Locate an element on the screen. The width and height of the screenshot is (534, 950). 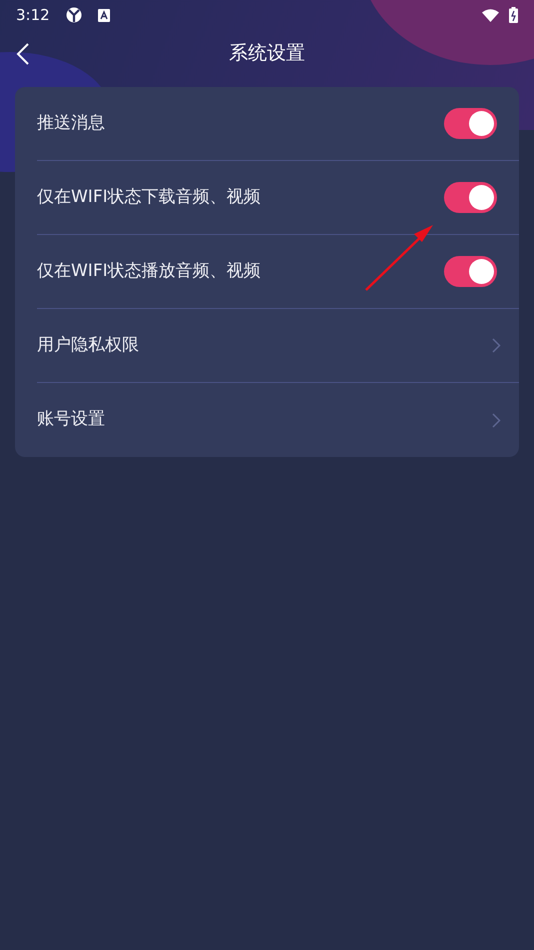
setting-label: 推送消息 is located at coordinates (71, 123).